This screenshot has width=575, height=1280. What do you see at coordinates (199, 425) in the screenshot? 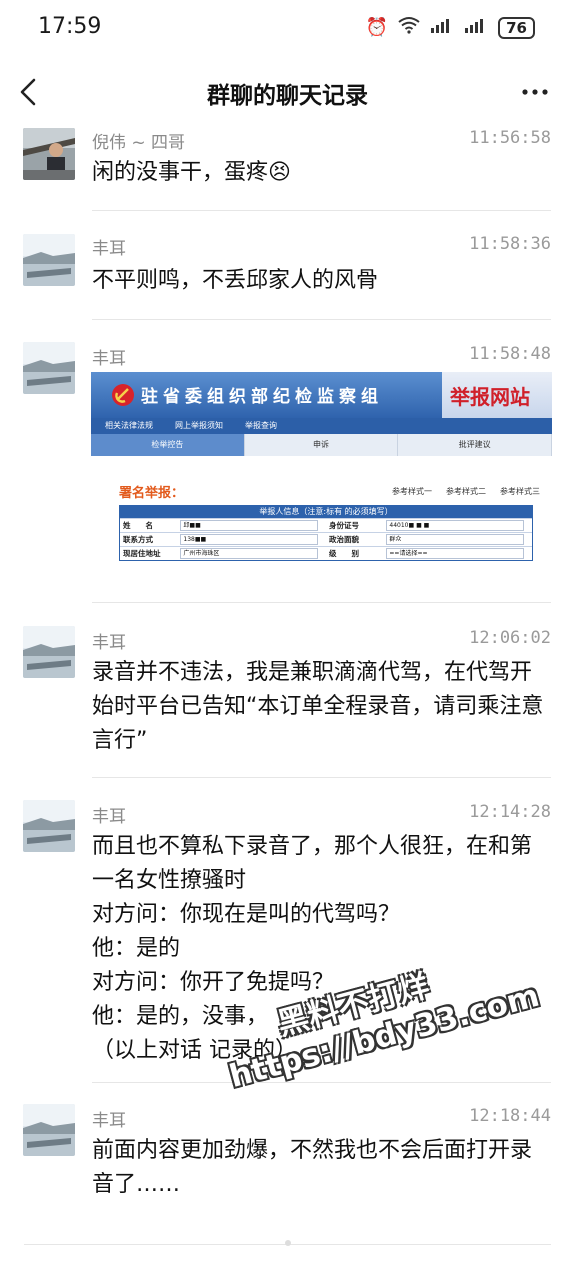
I see `report-link: 网上举报须知` at bounding box center [199, 425].